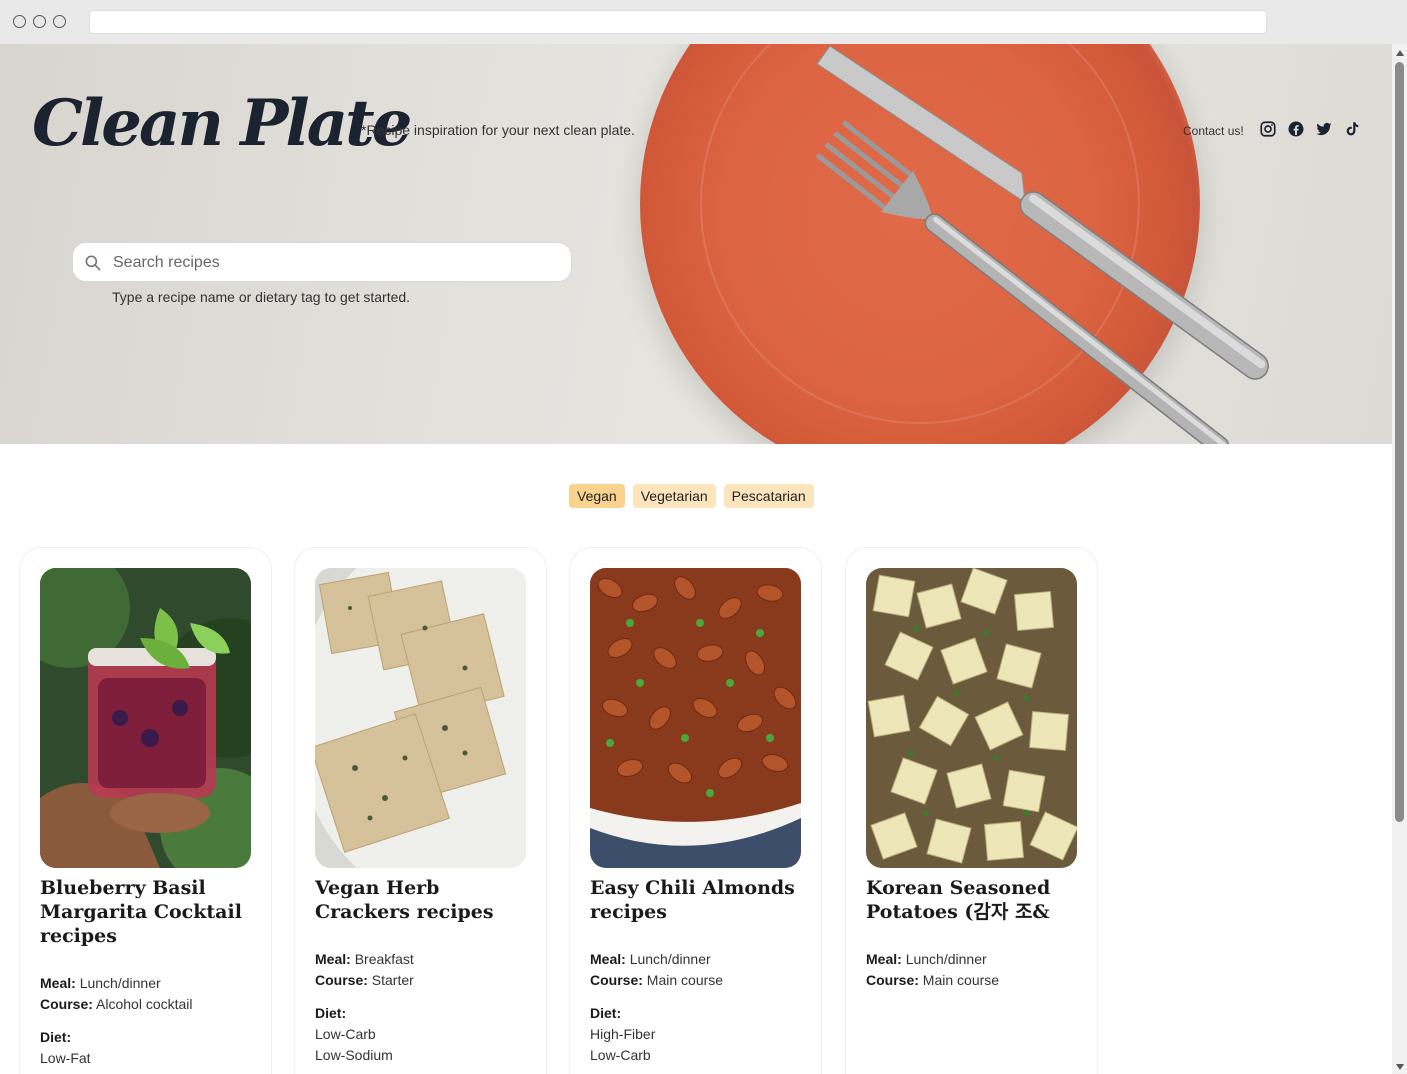 This screenshot has height=1074, width=1407. I want to click on meal-value: Breakfast, so click(384, 959).